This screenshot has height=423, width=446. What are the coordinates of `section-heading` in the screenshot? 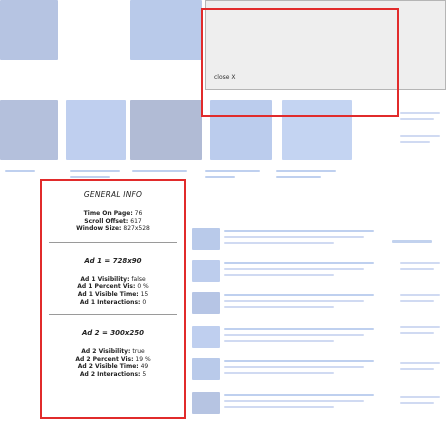 It's located at (412, 241).